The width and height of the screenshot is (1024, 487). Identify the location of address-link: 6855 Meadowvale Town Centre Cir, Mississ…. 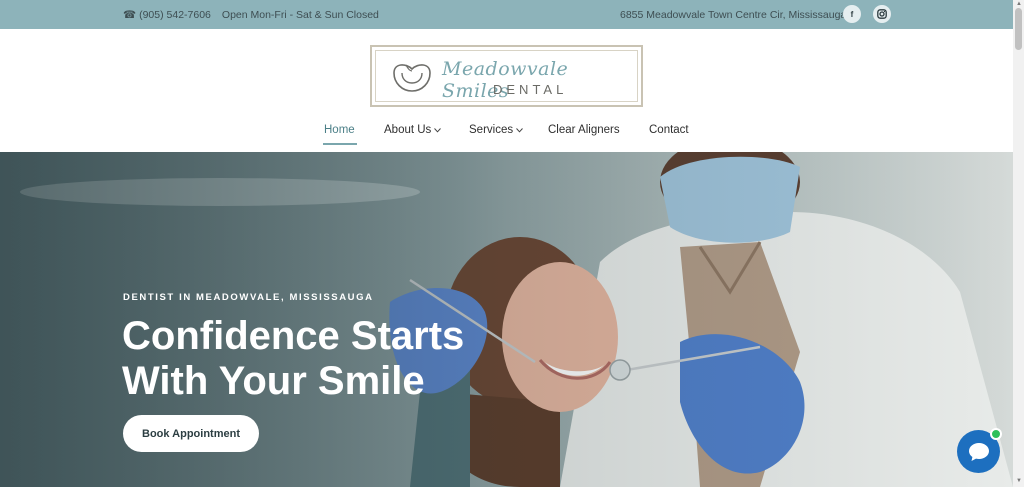
(733, 14).